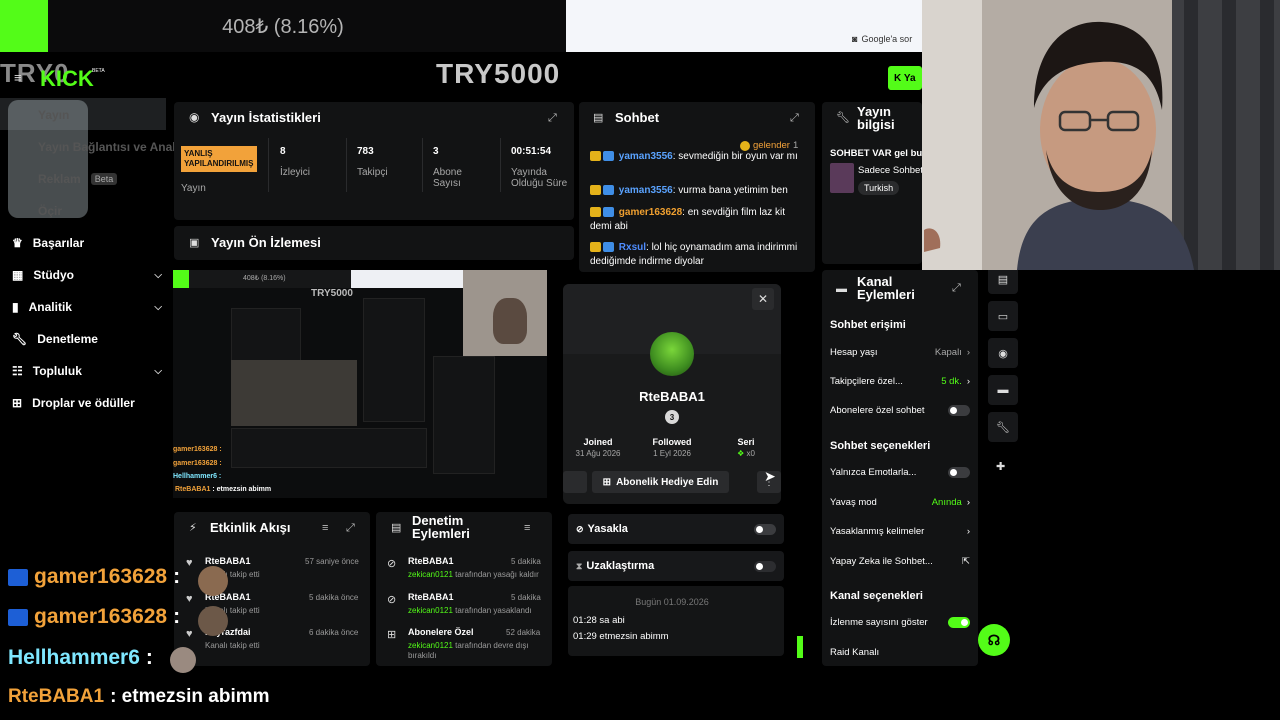  I want to click on stat-followers: 783 Takipçi, so click(372, 162).